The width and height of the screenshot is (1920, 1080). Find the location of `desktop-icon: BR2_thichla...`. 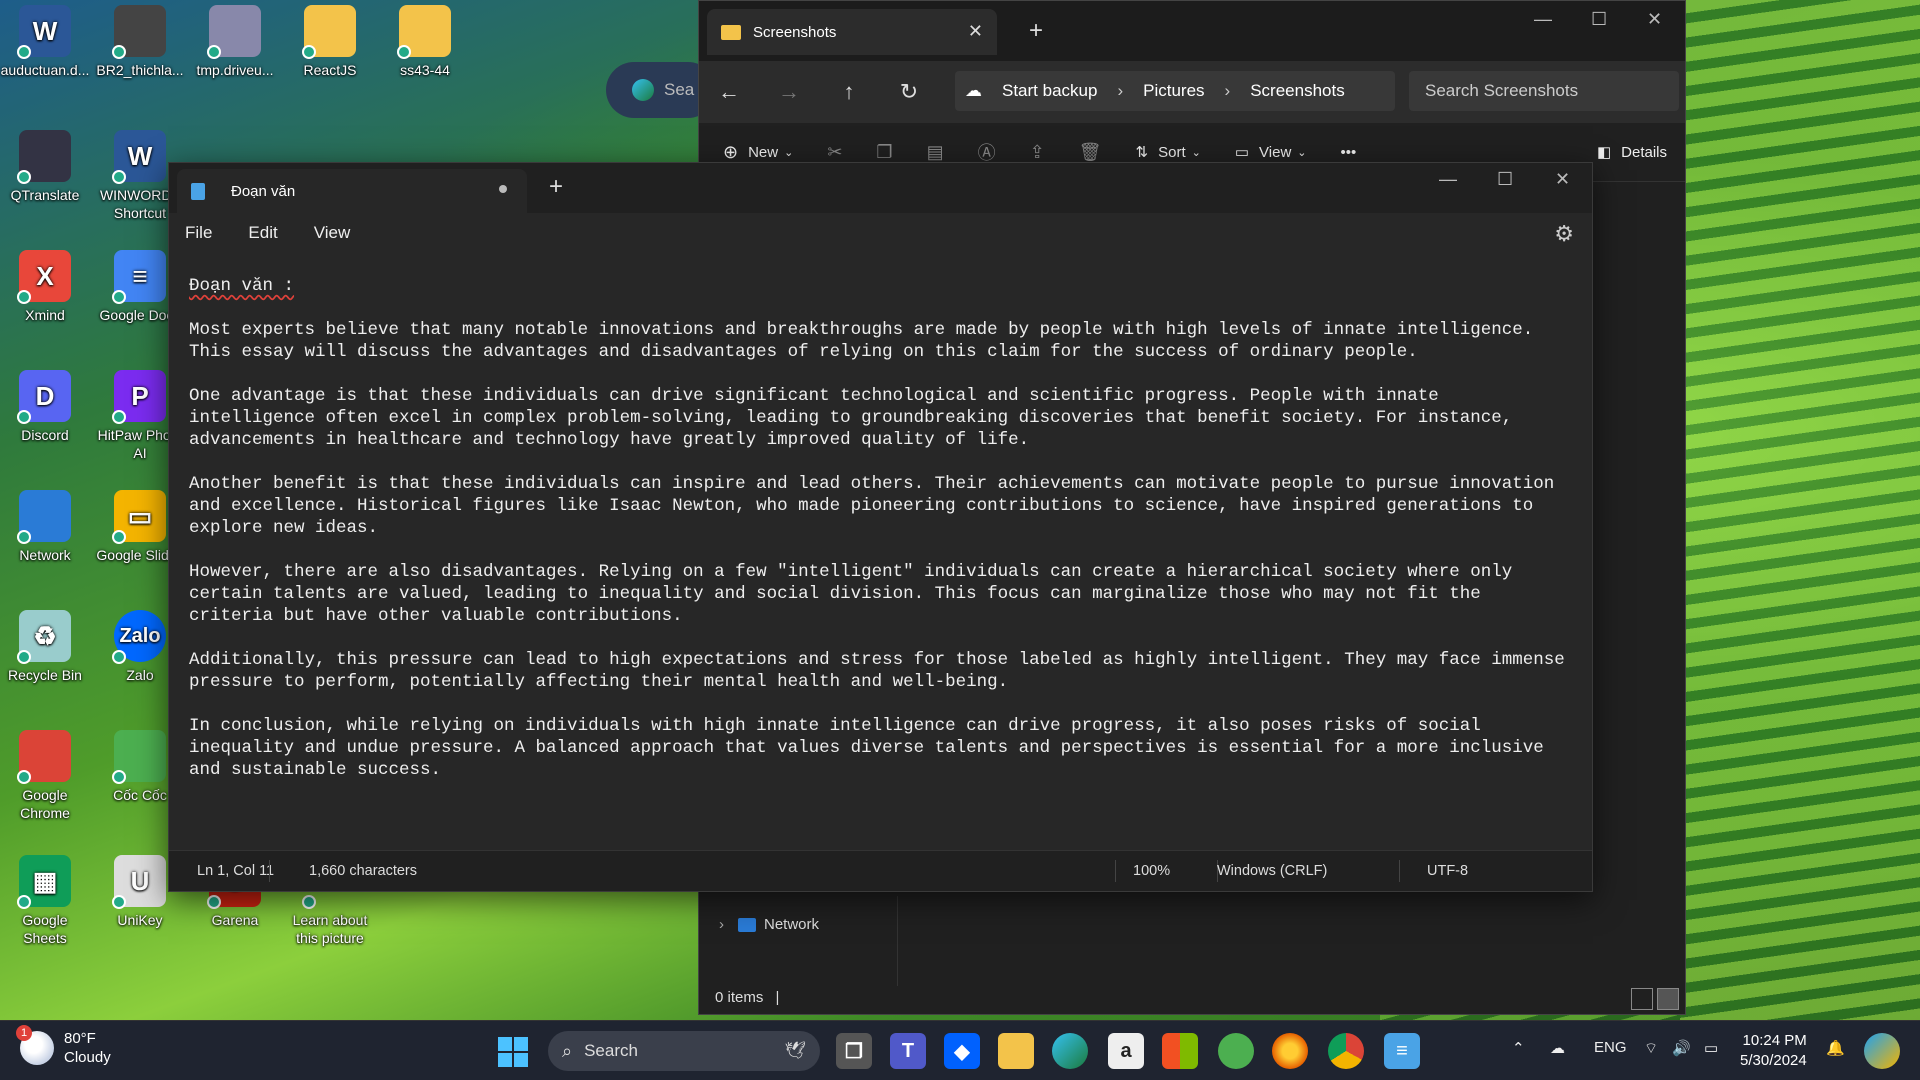

desktop-icon: BR2_thichla... is located at coordinates (140, 42).